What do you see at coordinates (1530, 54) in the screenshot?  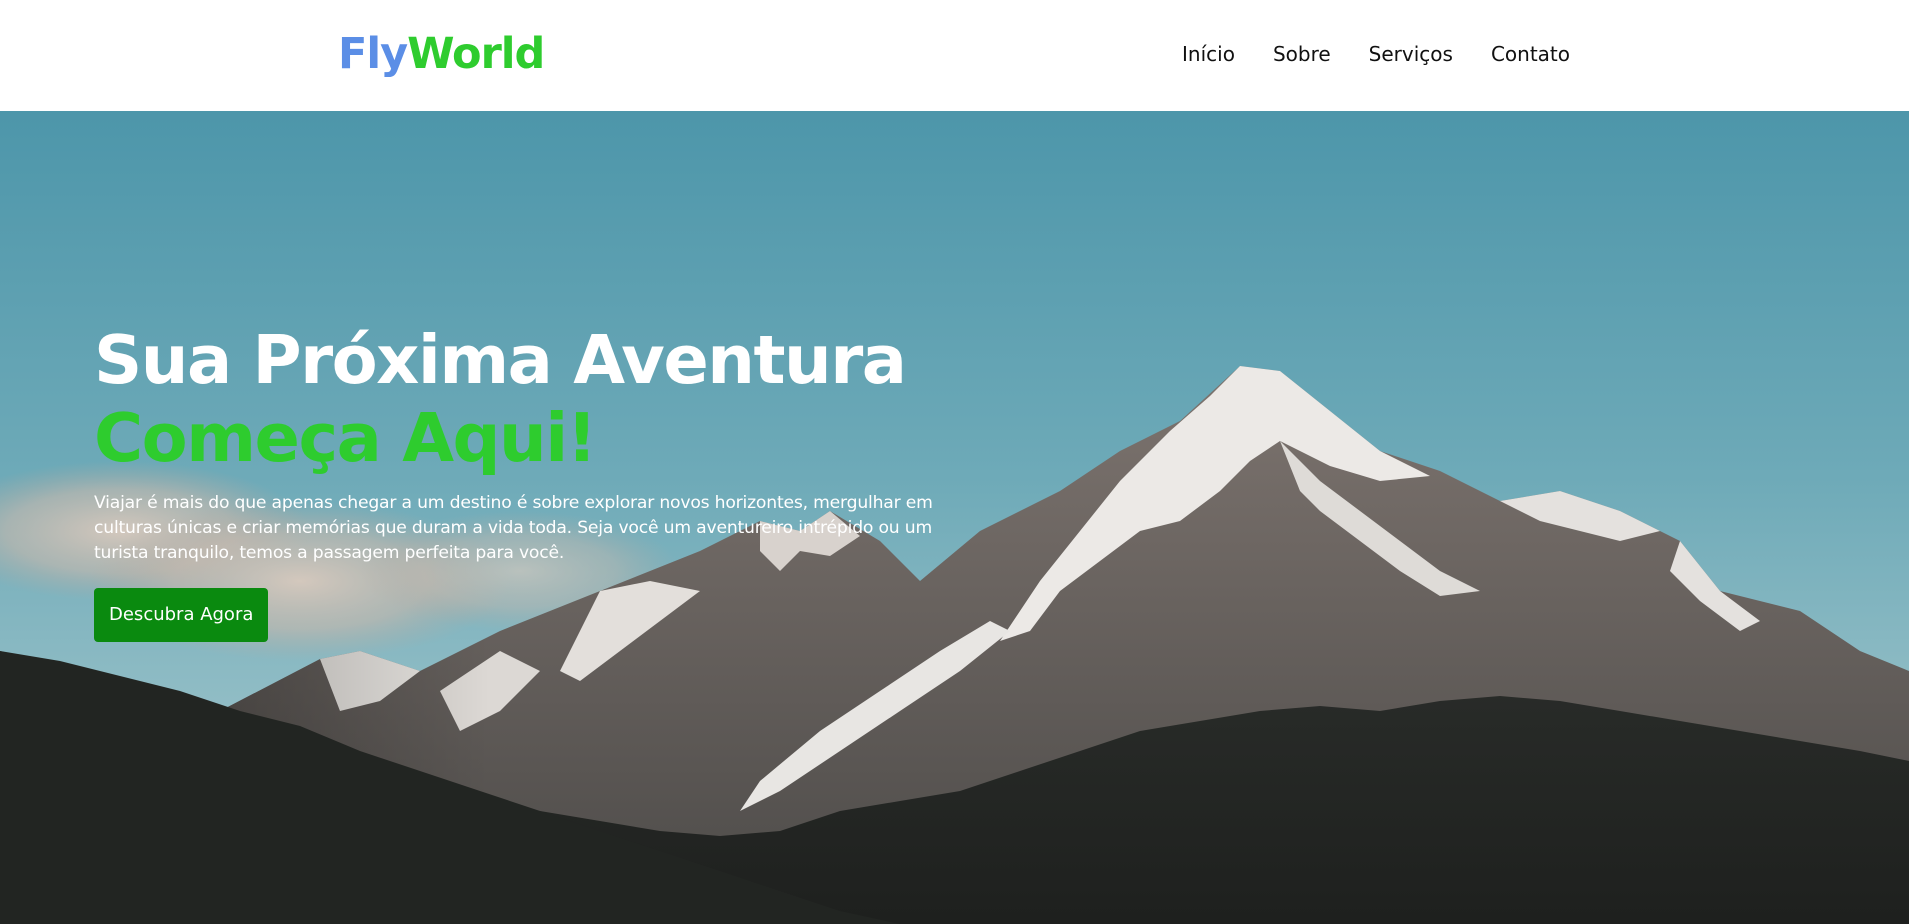 I see `nav-link-contato: Contato` at bounding box center [1530, 54].